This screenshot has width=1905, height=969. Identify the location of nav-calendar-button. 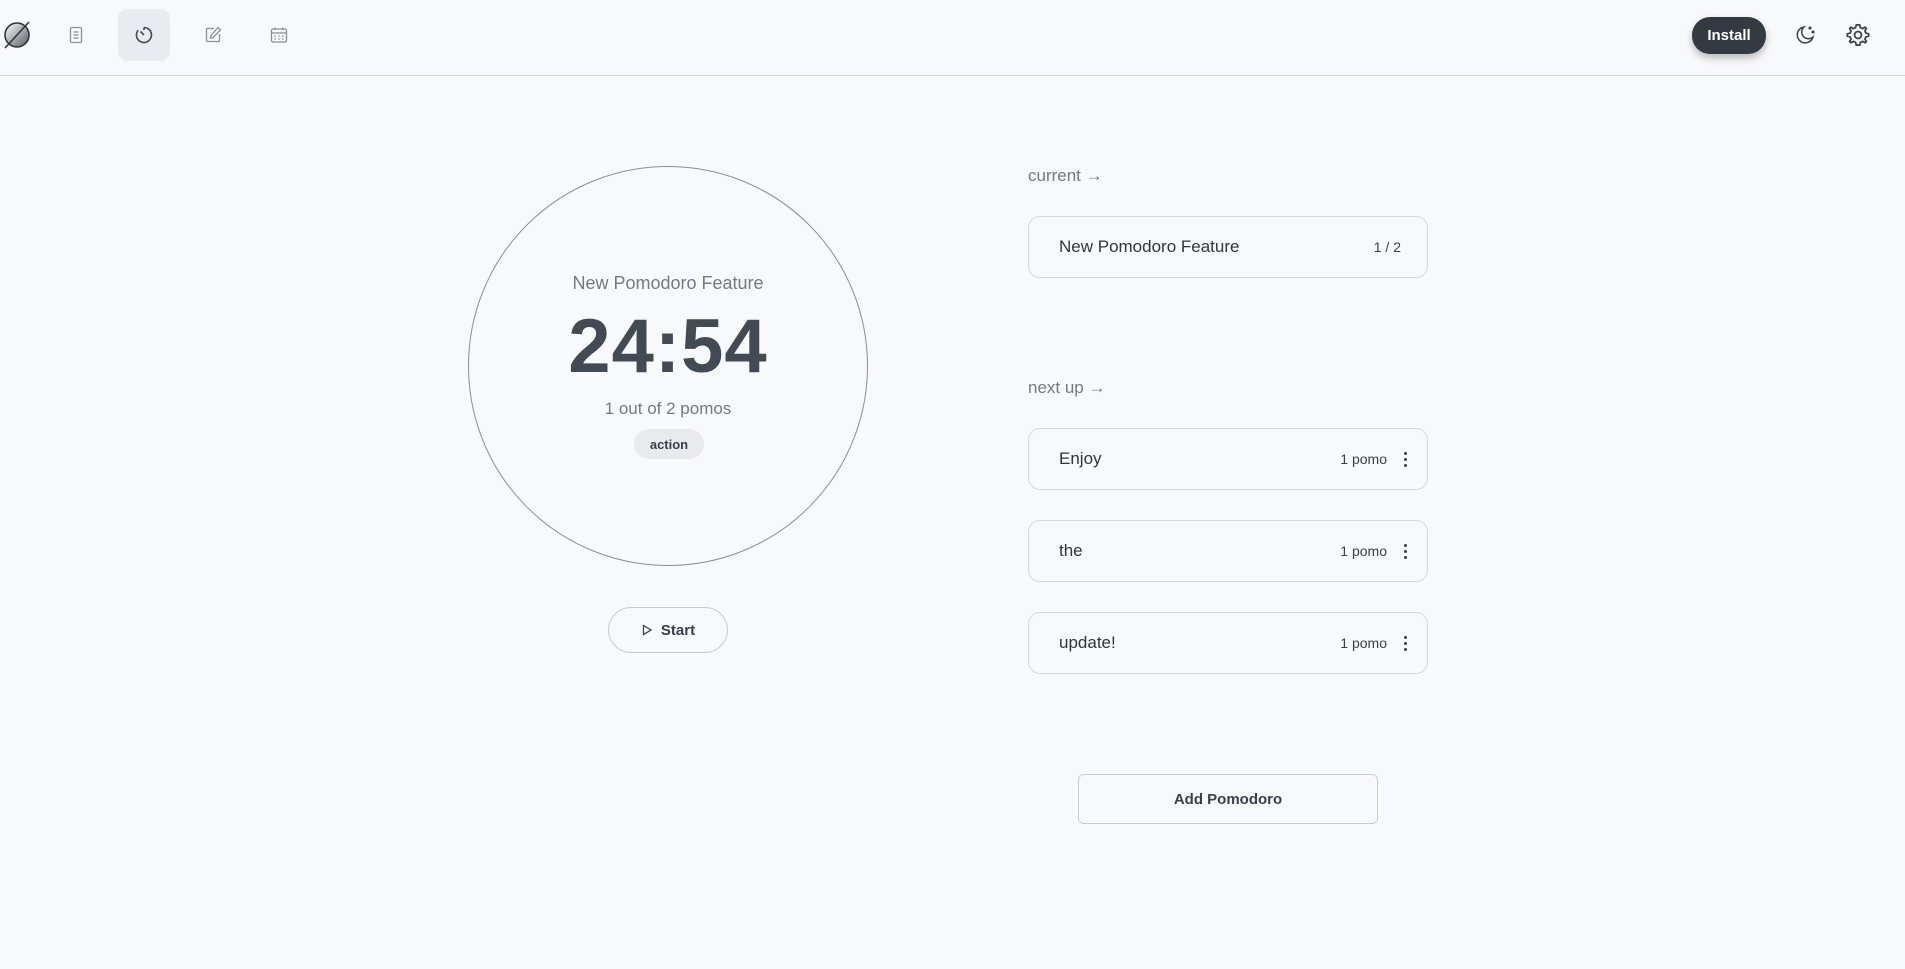
(279, 35).